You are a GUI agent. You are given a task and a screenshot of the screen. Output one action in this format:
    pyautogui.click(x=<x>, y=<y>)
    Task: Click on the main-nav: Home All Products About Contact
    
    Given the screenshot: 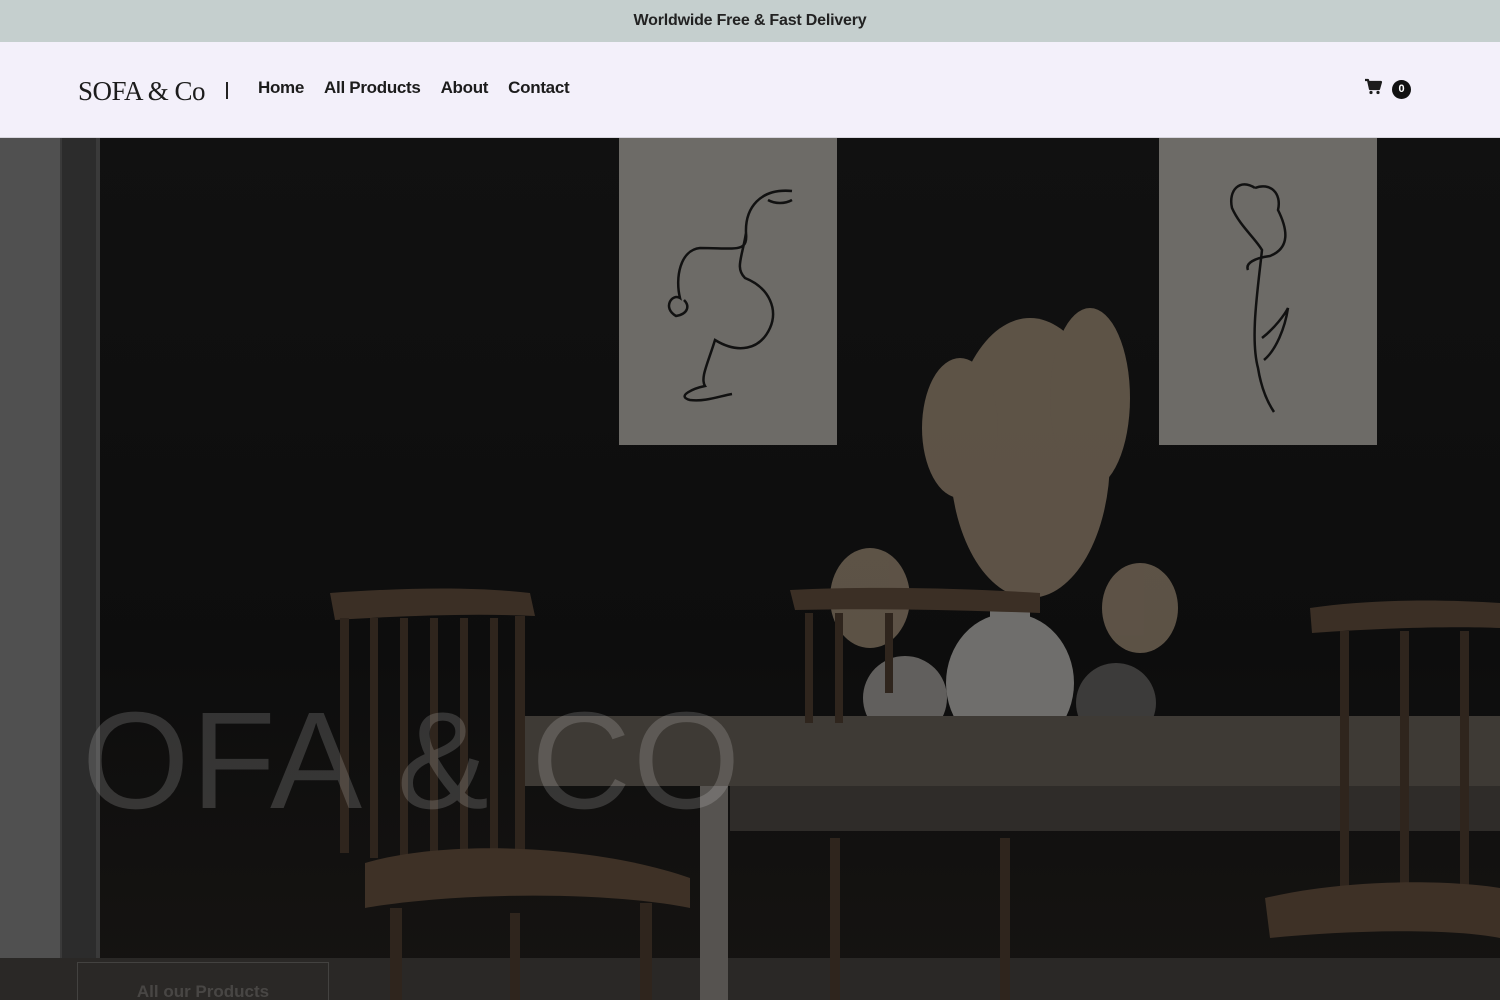 What is the action you would take?
    pyautogui.click(x=414, y=88)
    